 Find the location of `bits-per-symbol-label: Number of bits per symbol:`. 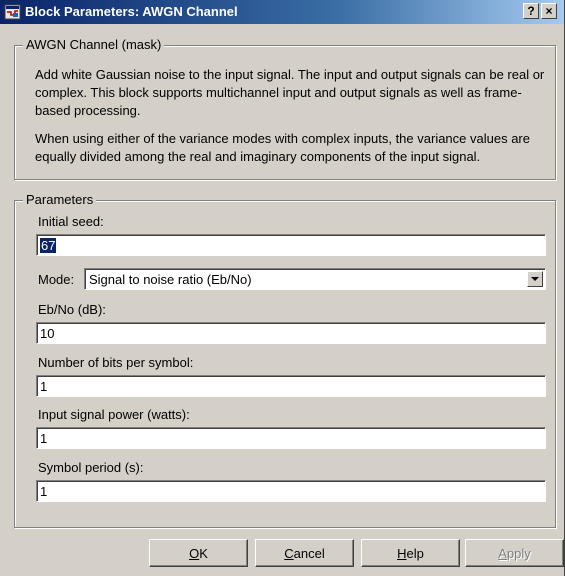

bits-per-symbol-label: Number of bits per symbol: is located at coordinates (116, 362).